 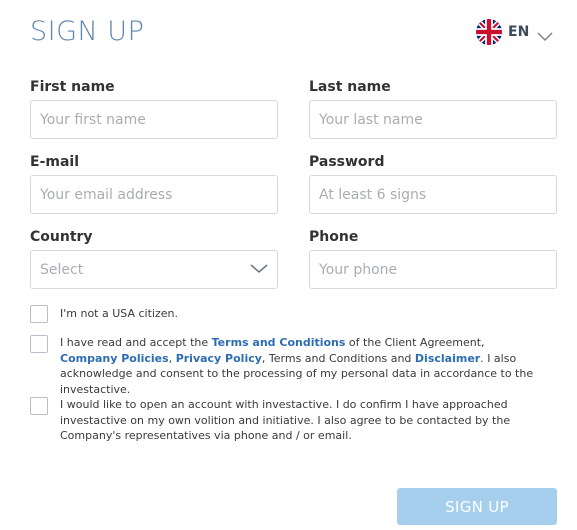 I want to click on country-select: Select, so click(x=154, y=269).